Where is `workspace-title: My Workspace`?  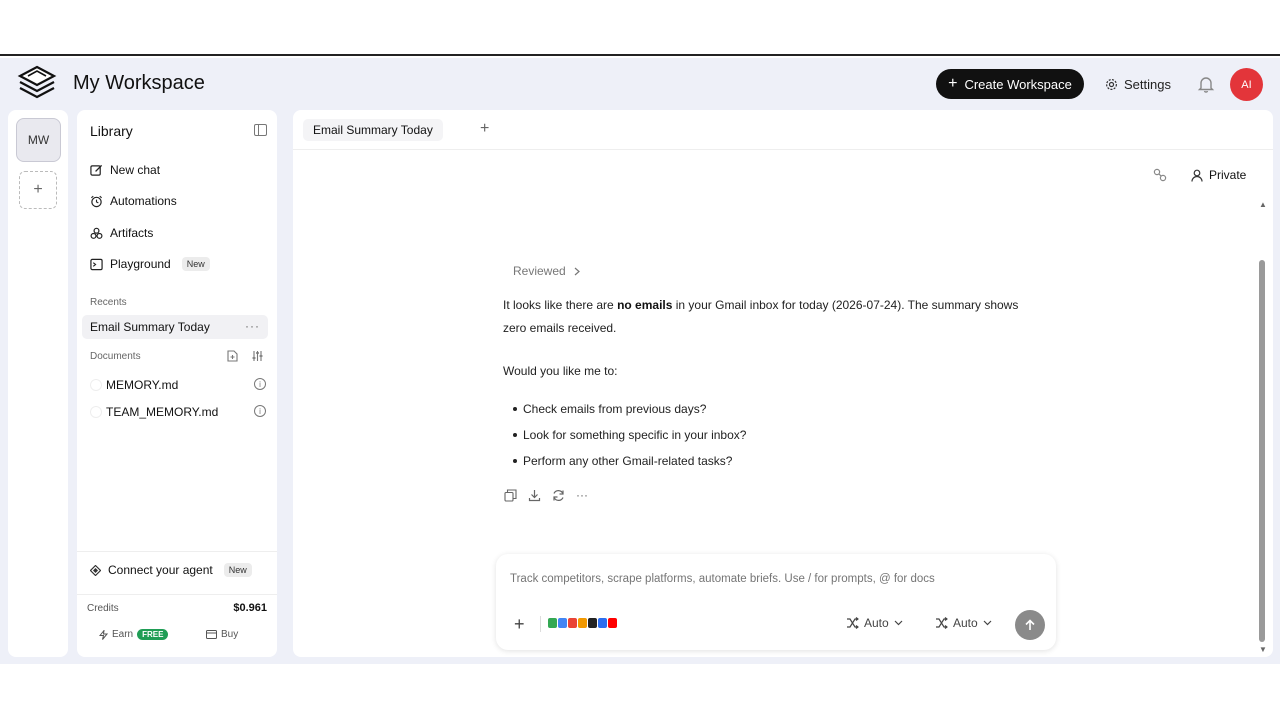
workspace-title: My Workspace is located at coordinates (139, 83).